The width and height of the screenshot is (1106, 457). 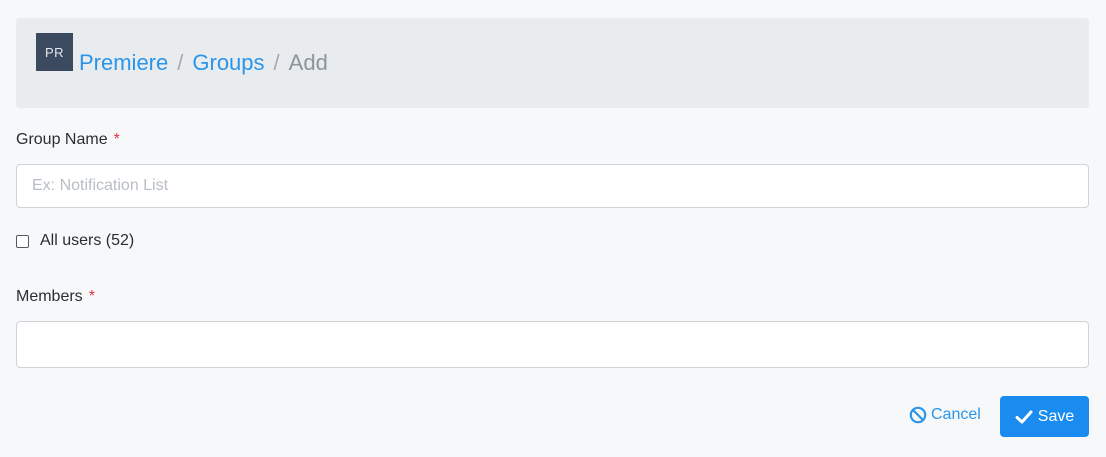 I want to click on ban-icon, so click(x=918, y=415).